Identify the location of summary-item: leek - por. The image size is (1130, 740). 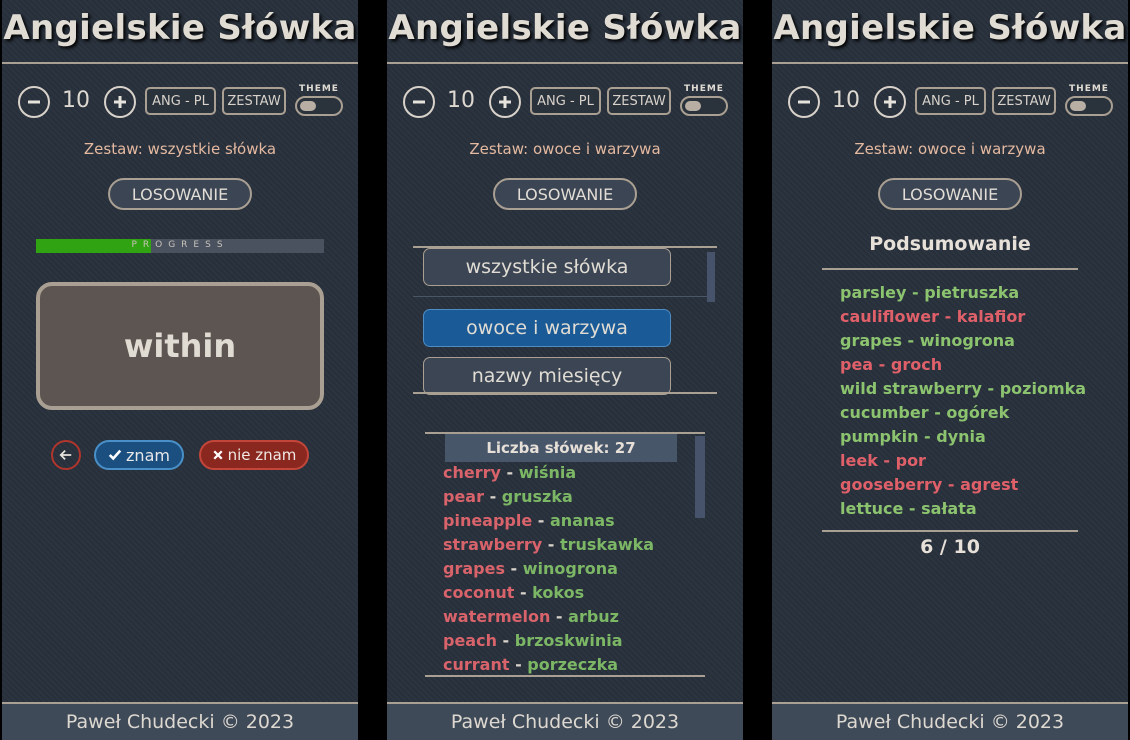
(883, 460).